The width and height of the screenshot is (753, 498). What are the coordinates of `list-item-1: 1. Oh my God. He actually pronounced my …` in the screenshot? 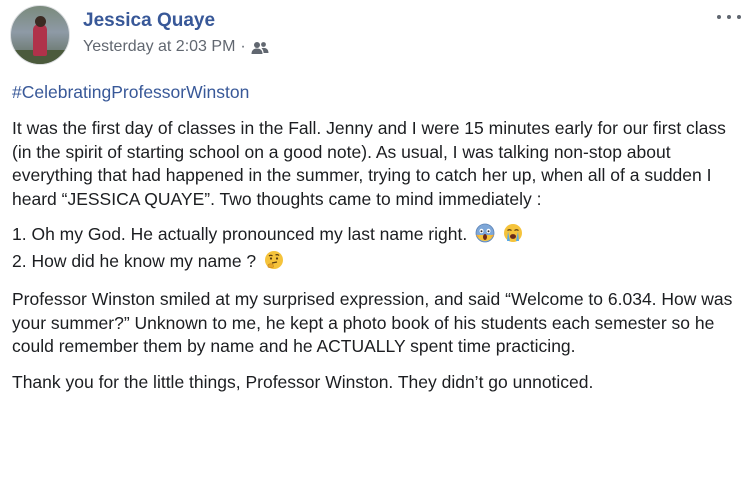 It's located at (379, 236).